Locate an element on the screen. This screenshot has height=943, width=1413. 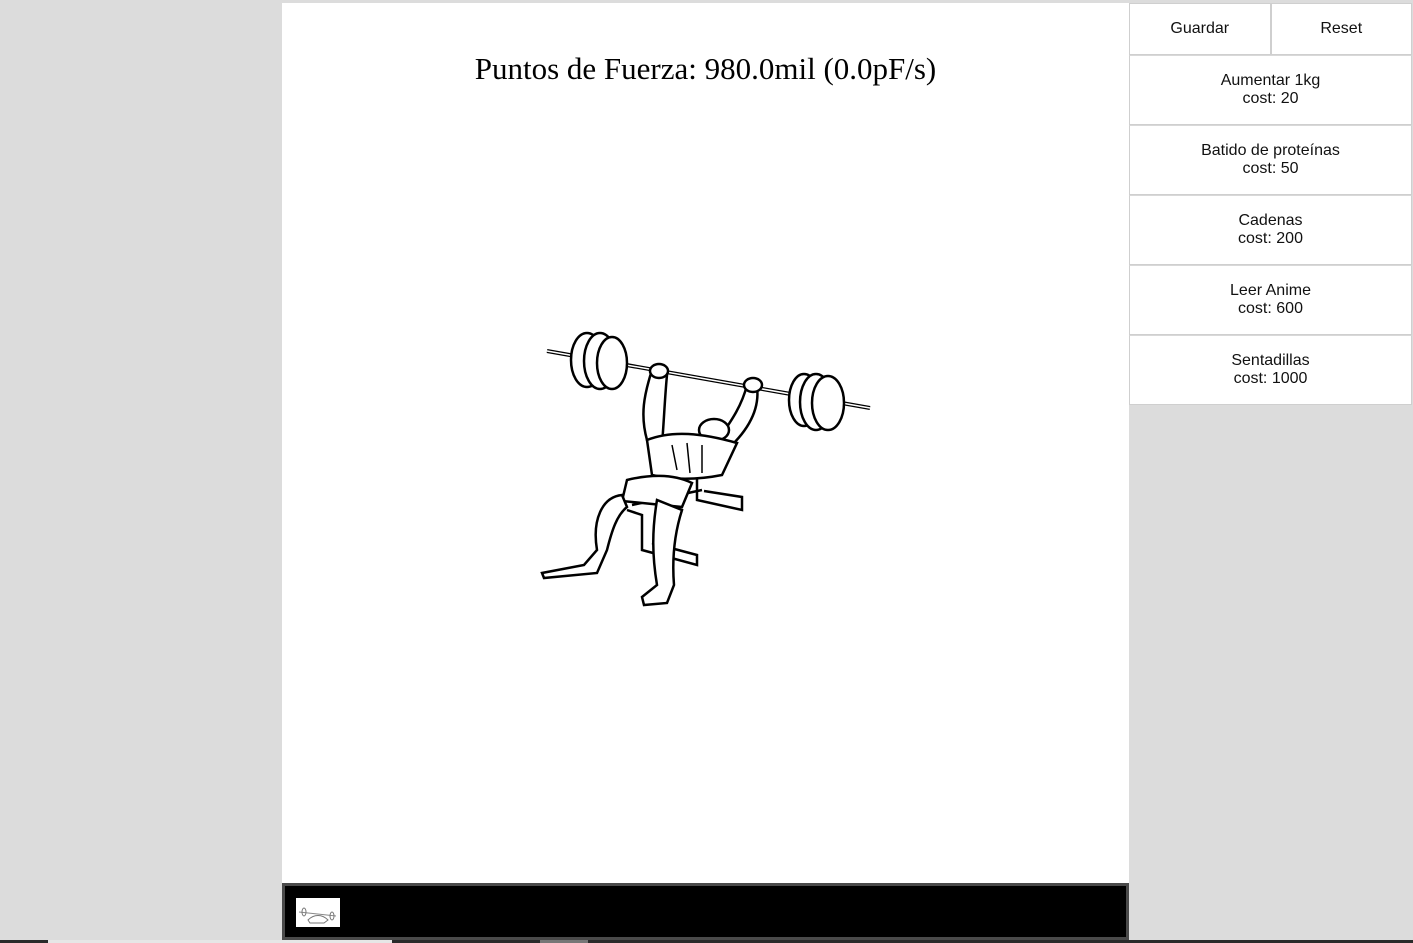
upgrade-cost: cost: 50 is located at coordinates (1270, 168).